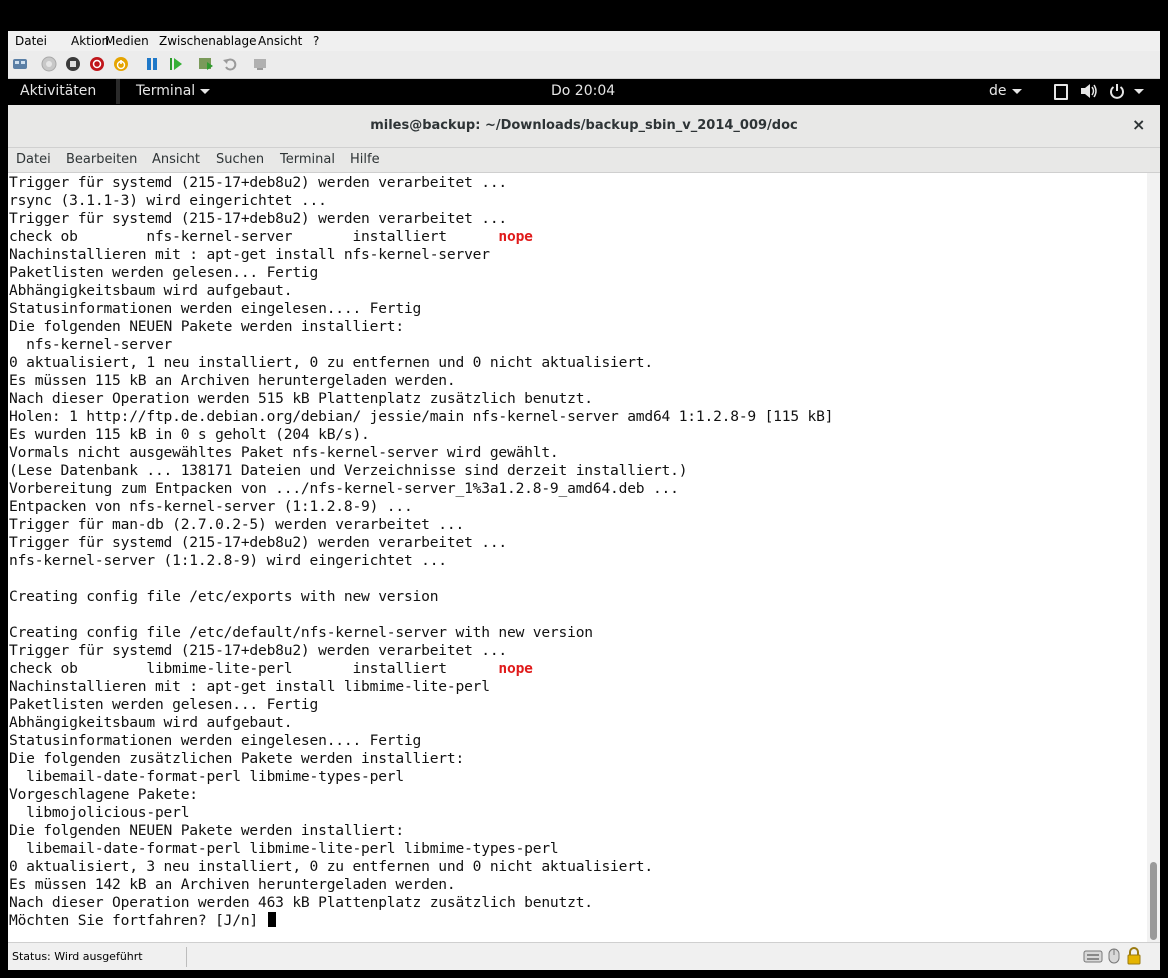 This screenshot has width=1168, height=978. Describe the element at coordinates (280, 41) in the screenshot. I see `host-menu-ansicht: Ansicht` at that location.